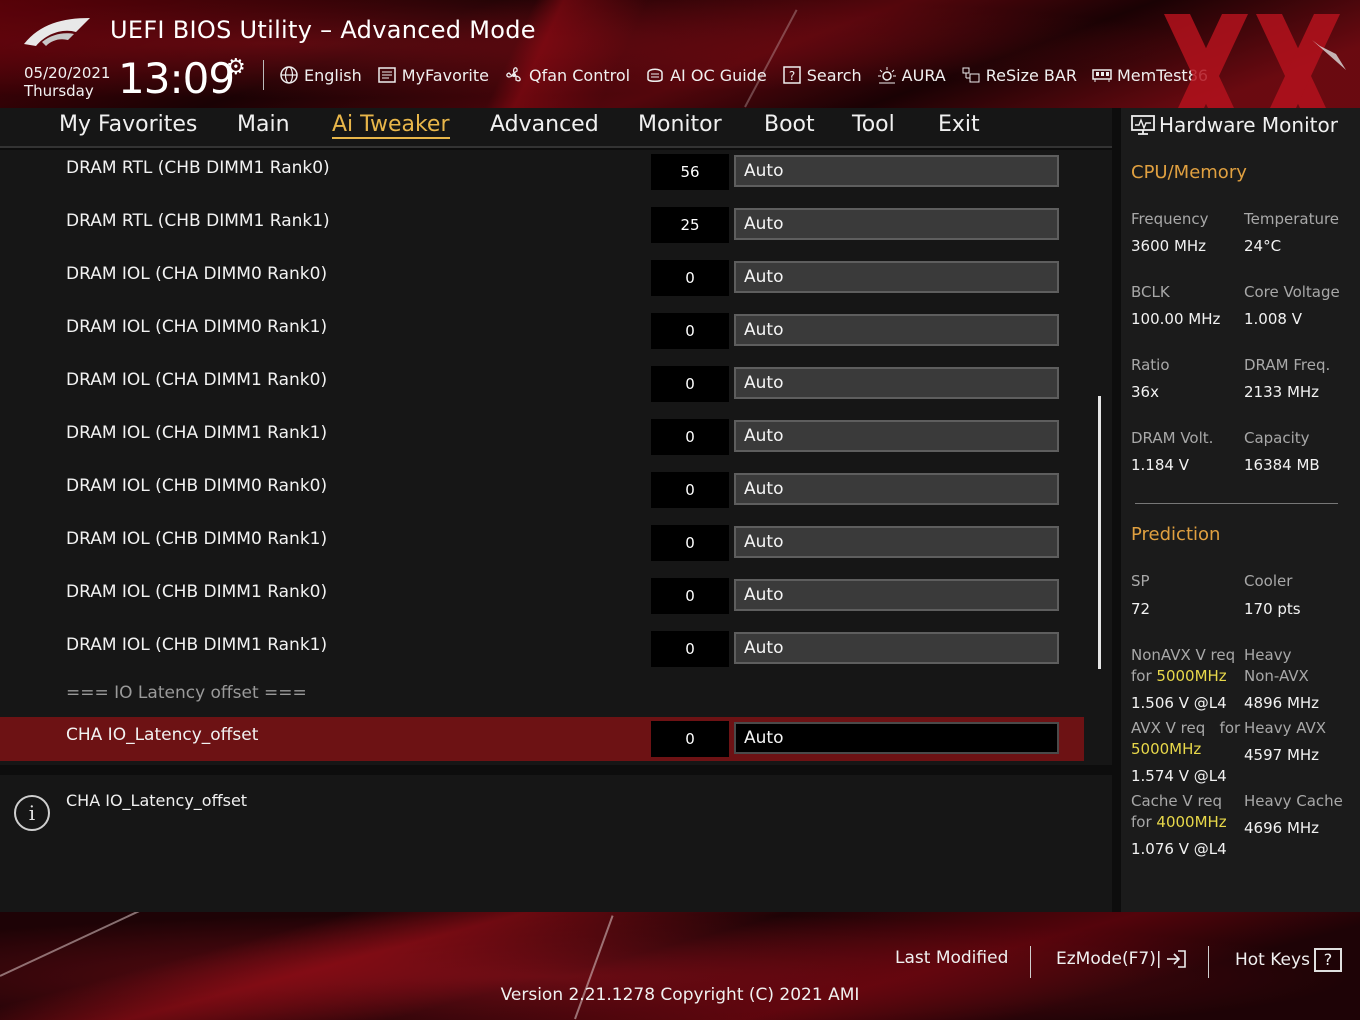 The image size is (1360, 1020). What do you see at coordinates (1248, 125) in the screenshot?
I see `hardware-monitor-label: Hardware Monitor` at bounding box center [1248, 125].